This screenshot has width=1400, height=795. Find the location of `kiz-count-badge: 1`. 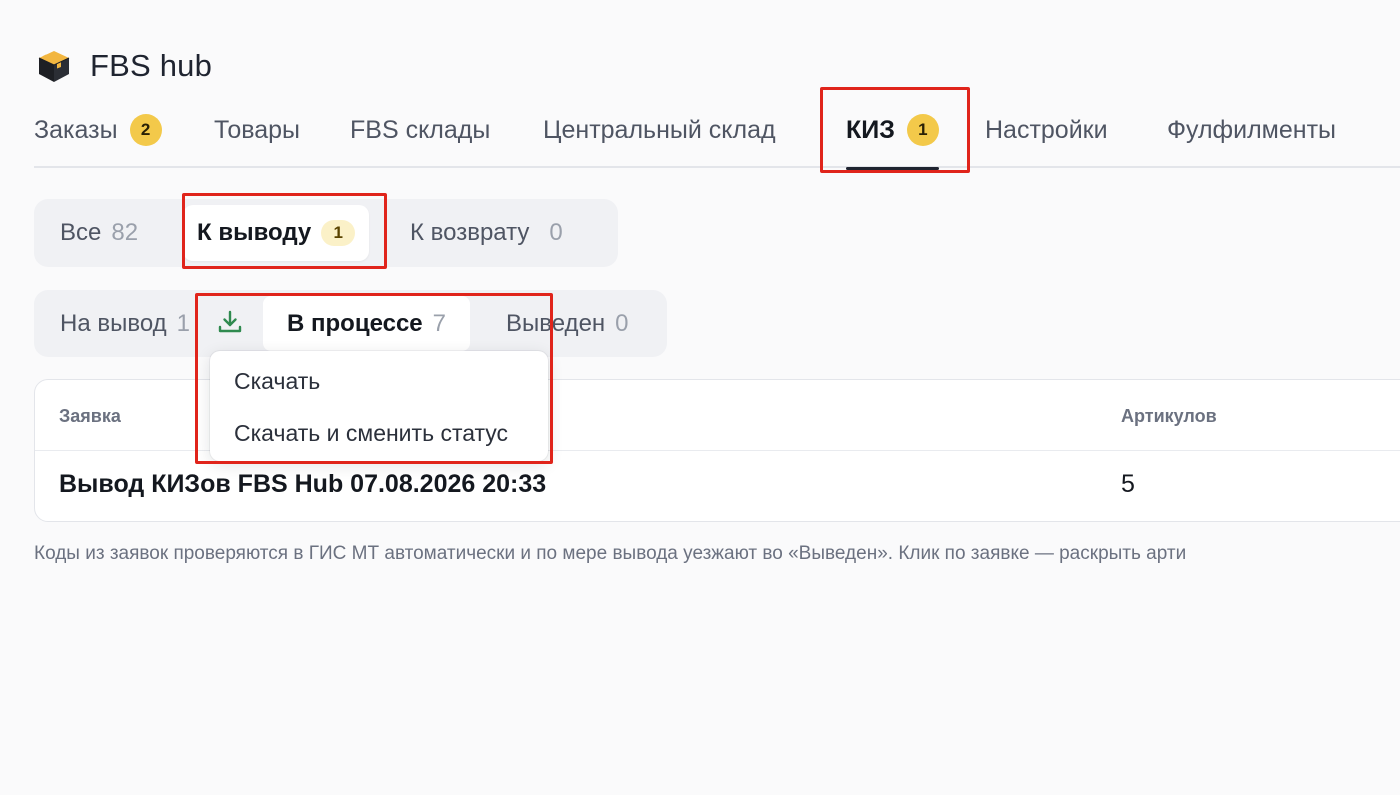

kiz-count-badge: 1 is located at coordinates (922, 130).